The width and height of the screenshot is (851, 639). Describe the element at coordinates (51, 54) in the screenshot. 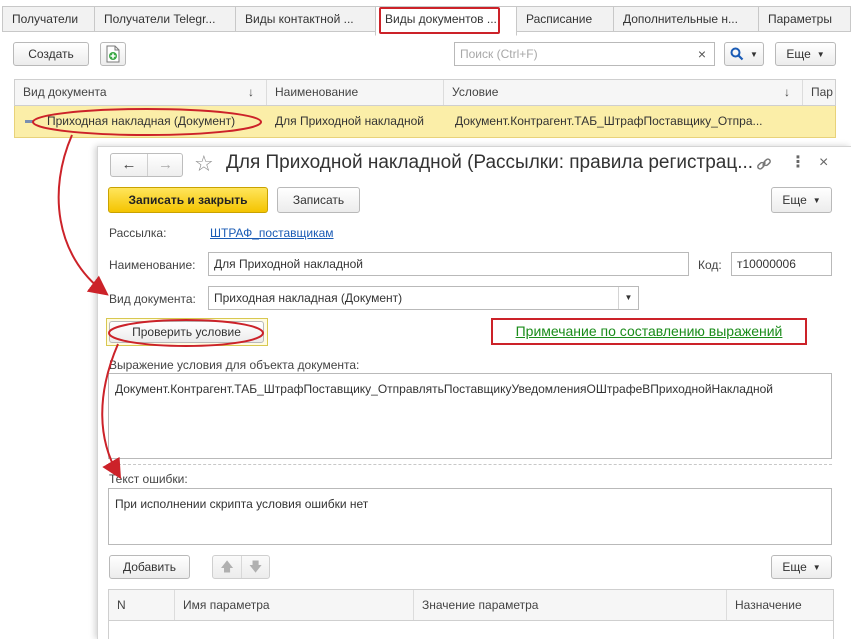

I see `create-button: Создать` at that location.